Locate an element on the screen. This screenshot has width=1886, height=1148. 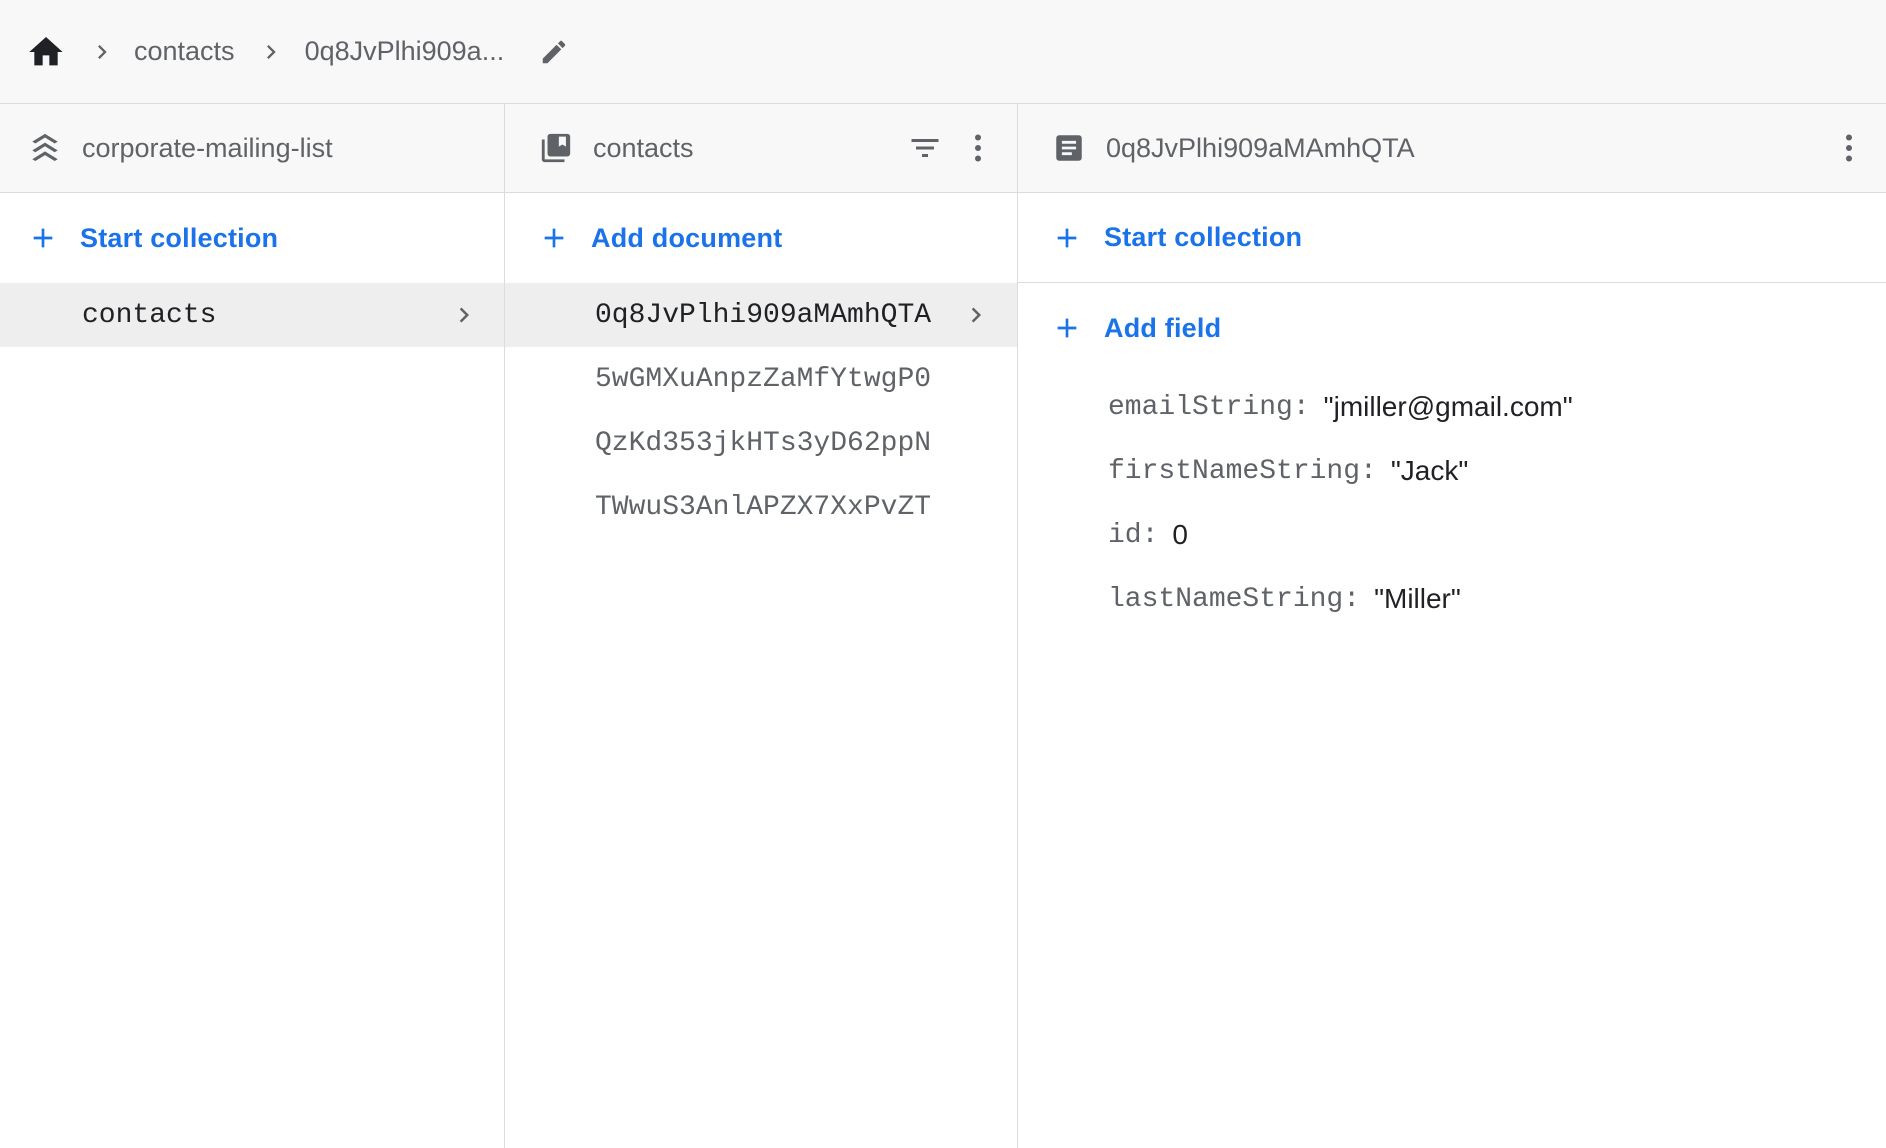
start-collection-button: Start collection is located at coordinates (252, 238).